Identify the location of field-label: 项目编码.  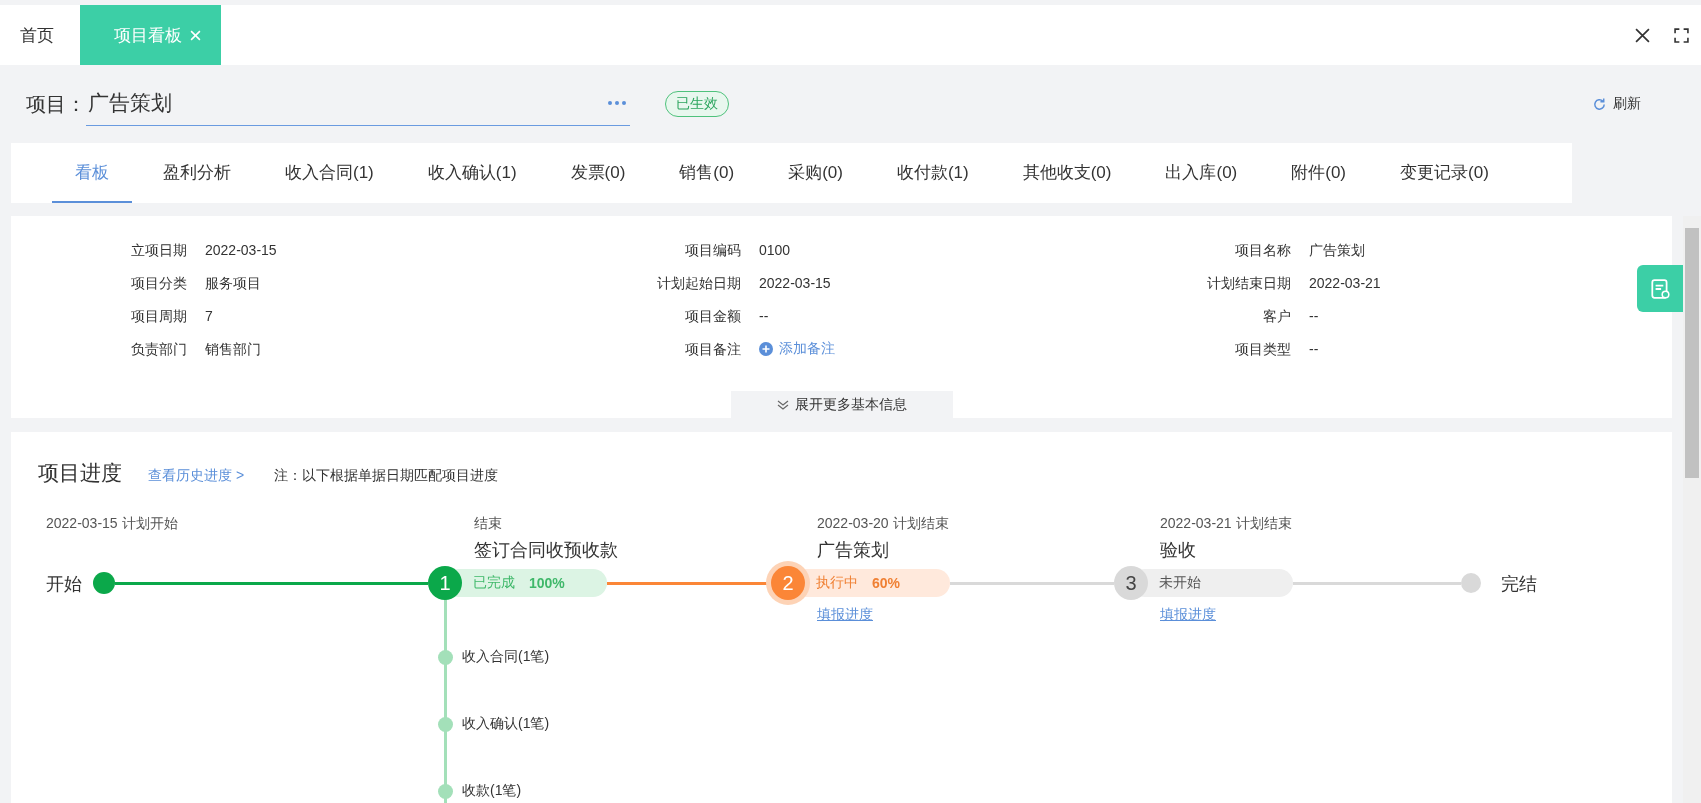
(712, 250).